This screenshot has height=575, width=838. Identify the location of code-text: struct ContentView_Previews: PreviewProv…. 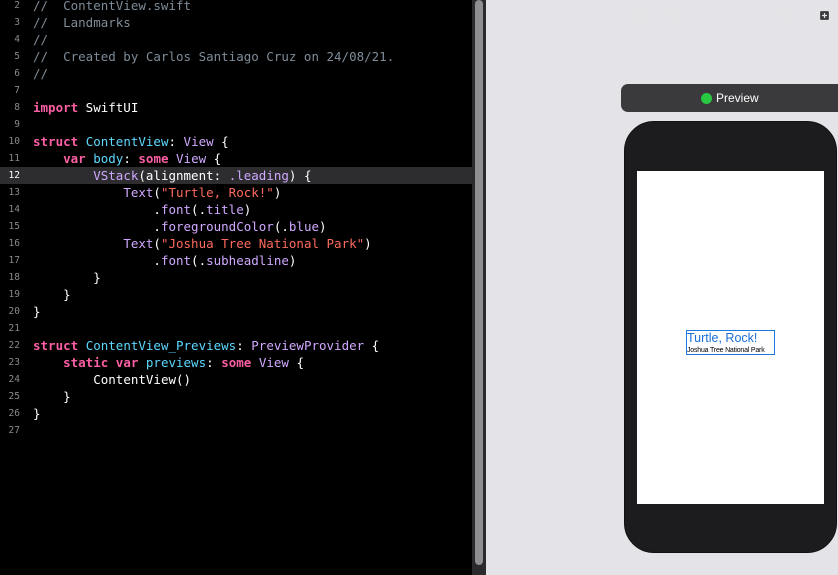
(206, 345).